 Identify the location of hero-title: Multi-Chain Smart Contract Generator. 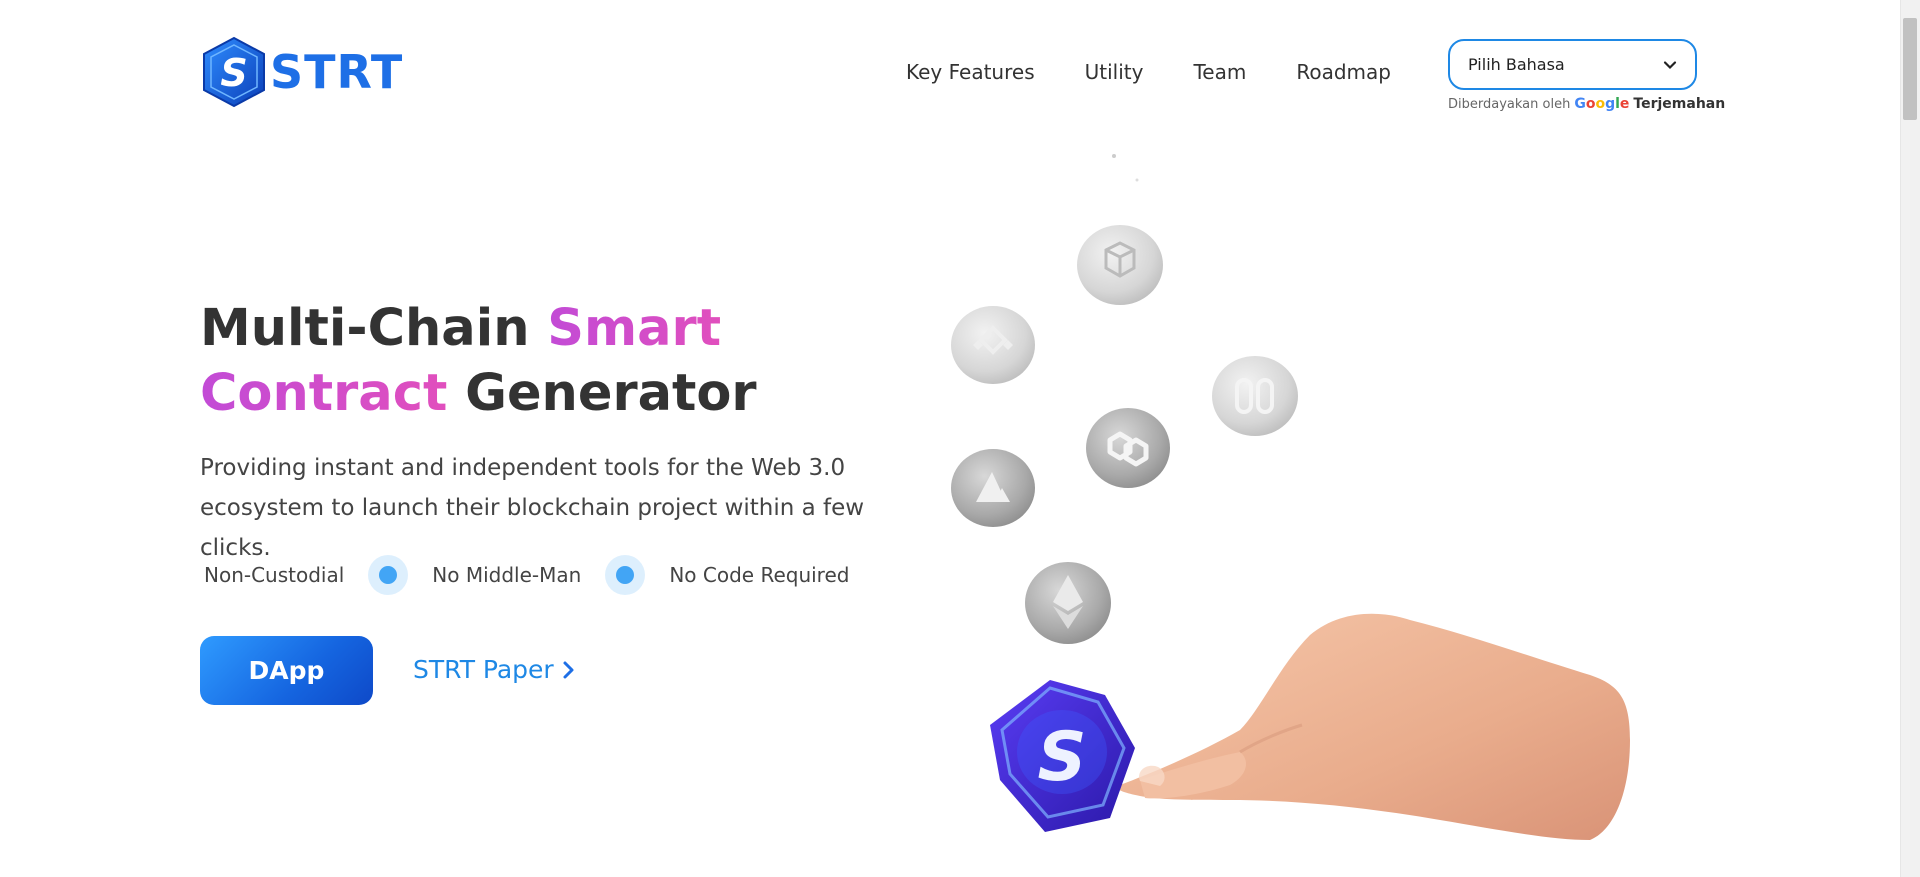
(580, 361).